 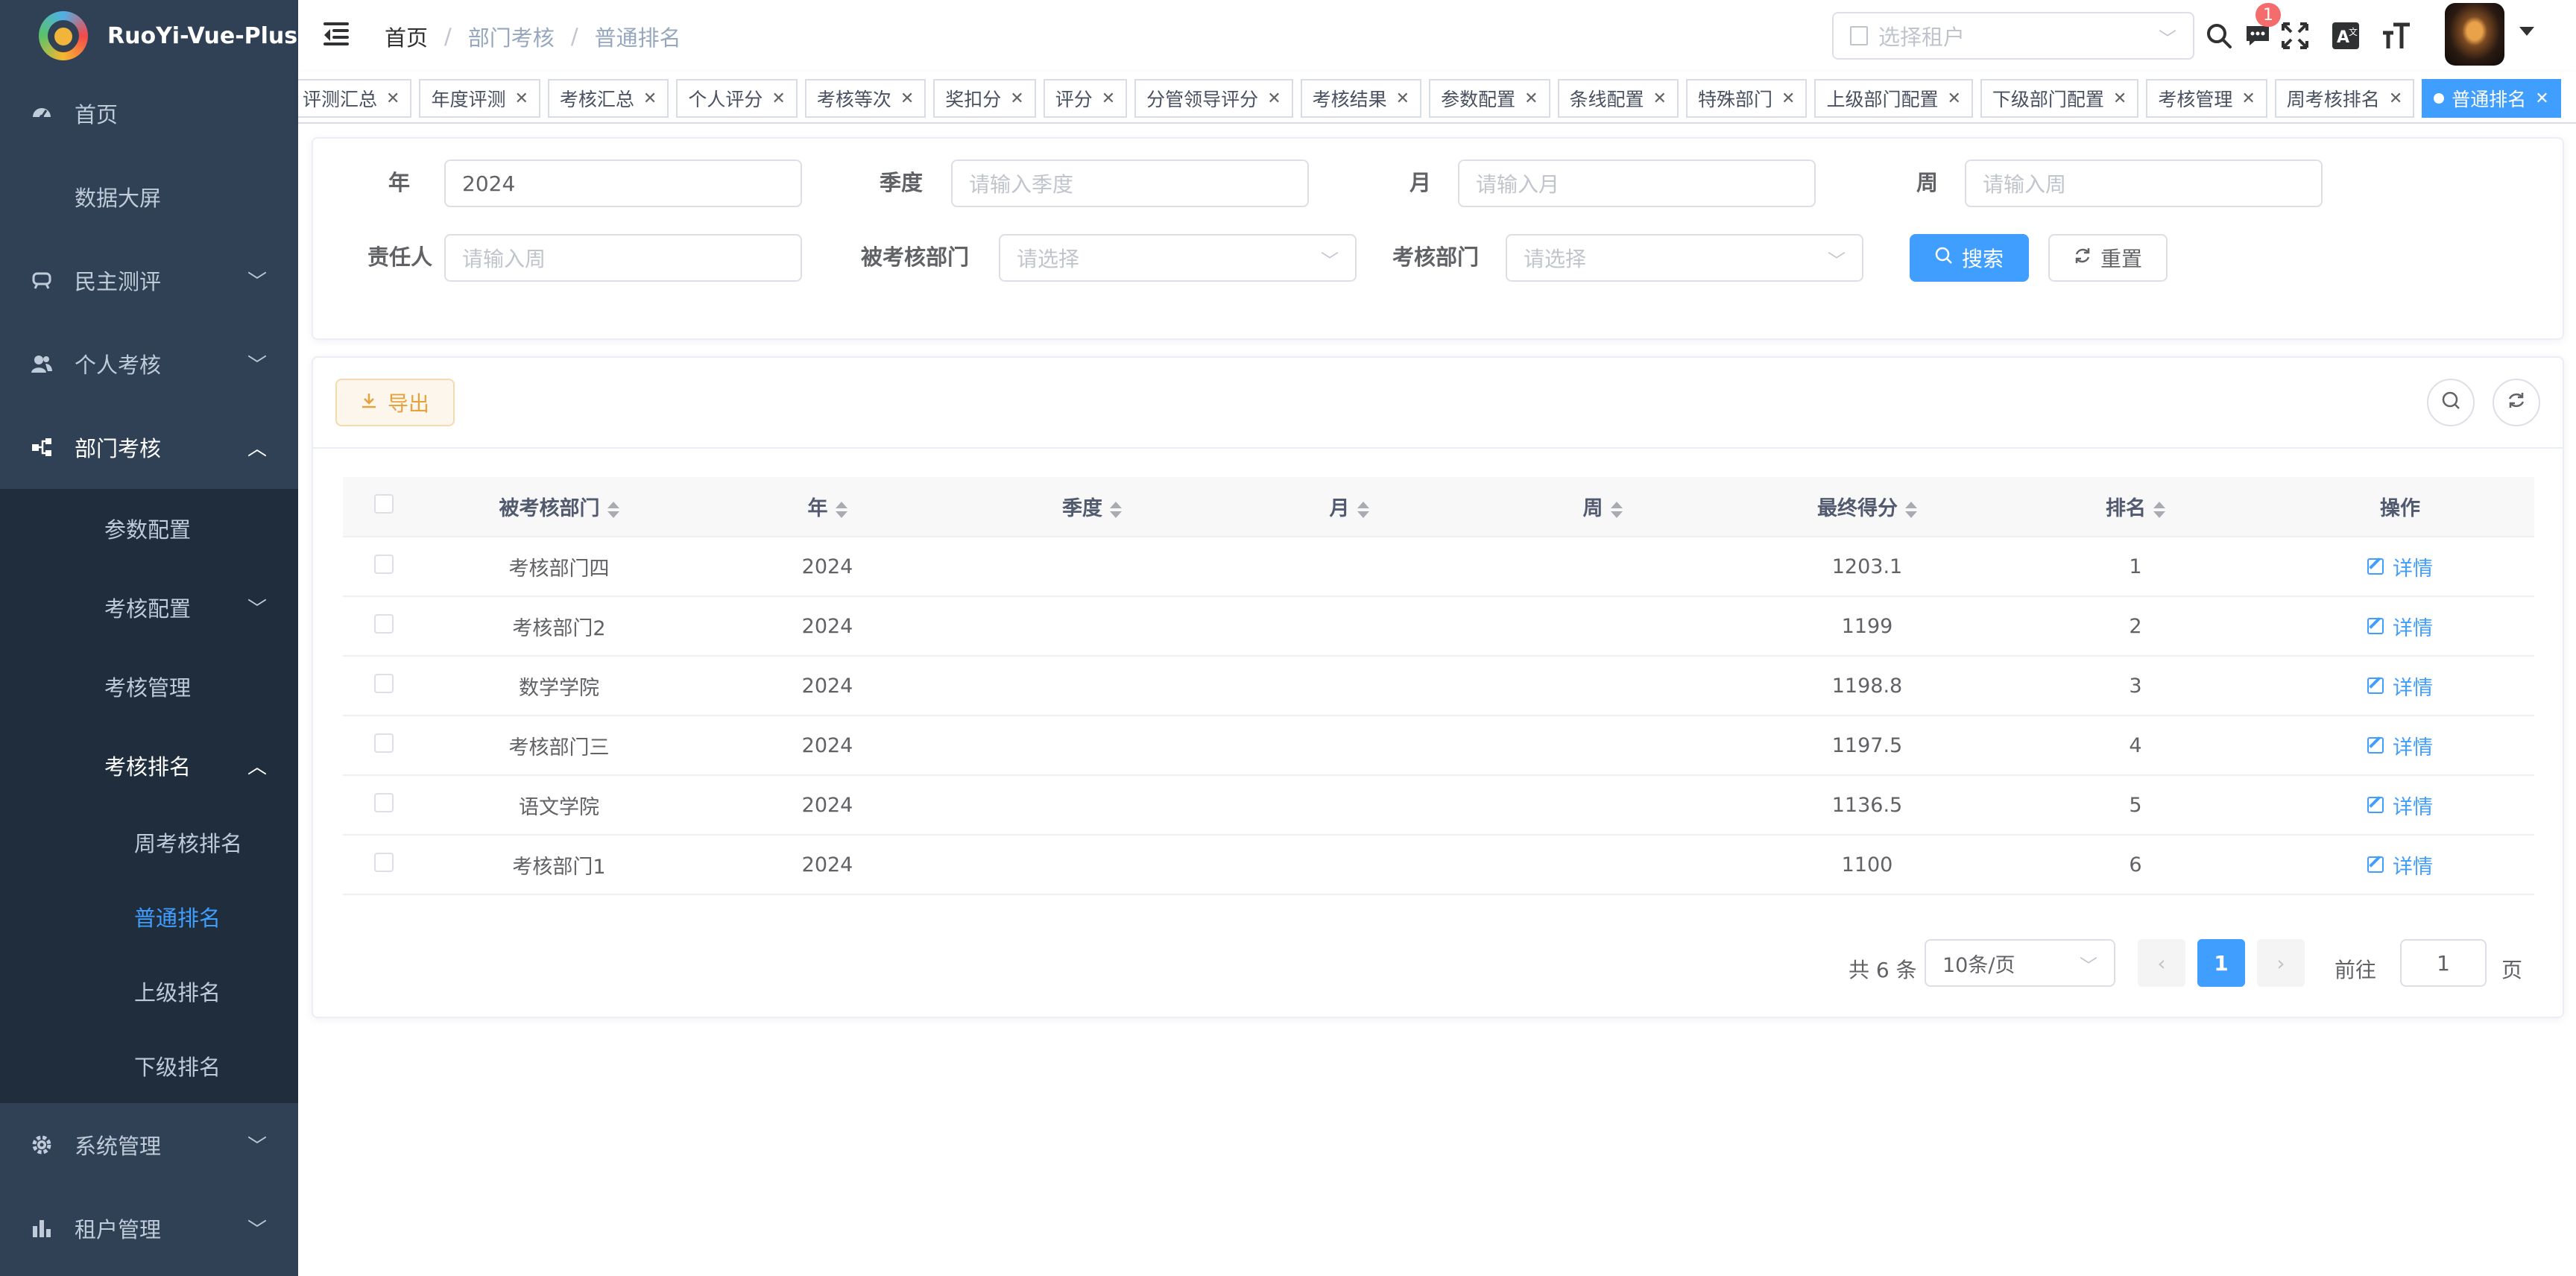 I want to click on tag-item: 下级部门配置 ✕, so click(x=2059, y=98).